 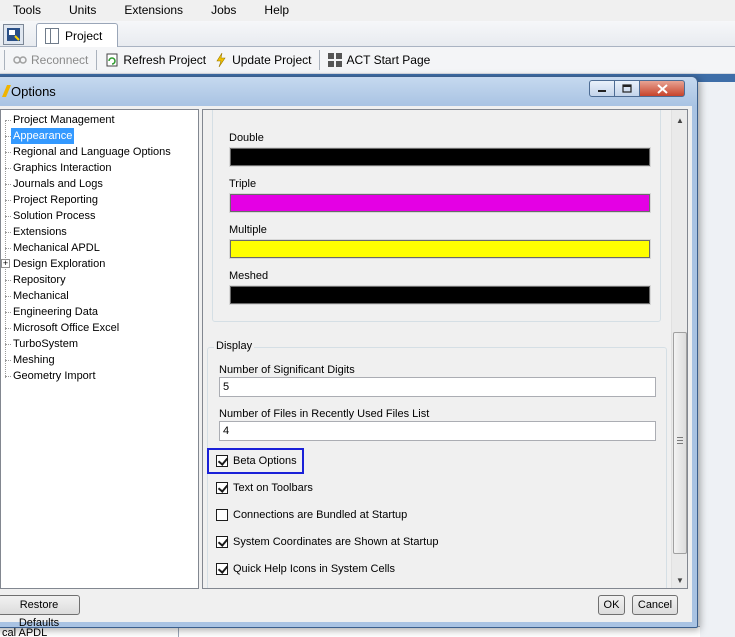 What do you see at coordinates (64, 120) in the screenshot?
I see `tree-item-label: Project Management` at bounding box center [64, 120].